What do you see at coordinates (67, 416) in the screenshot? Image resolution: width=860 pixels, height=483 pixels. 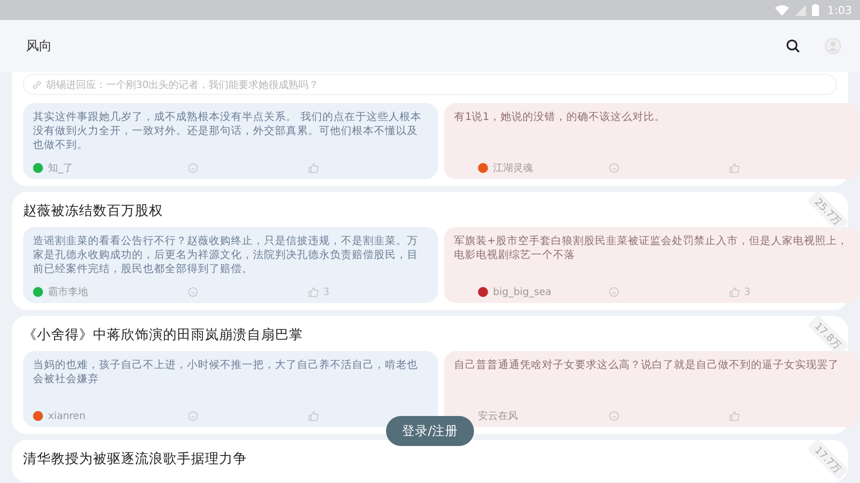 I see `author-name: xianren` at bounding box center [67, 416].